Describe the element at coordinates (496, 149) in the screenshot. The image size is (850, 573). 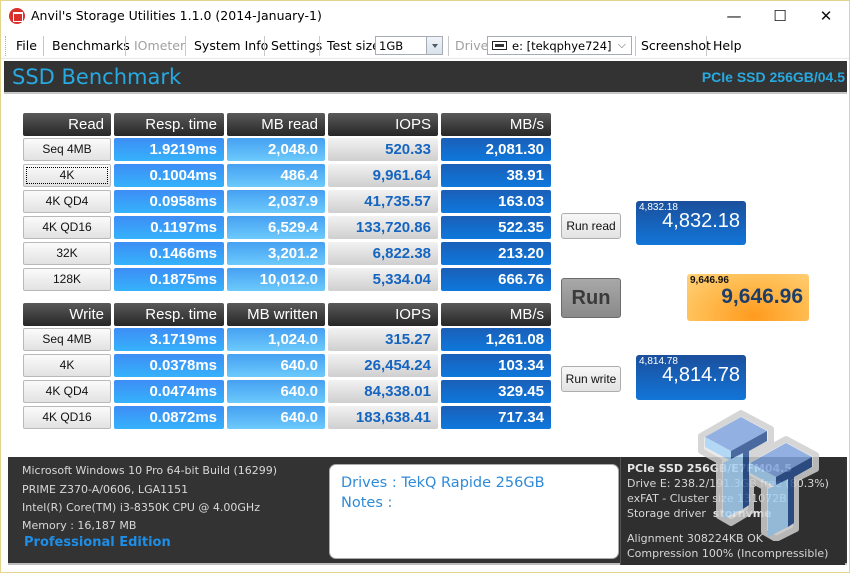
I see `mbs-value: 2,081.30` at that location.